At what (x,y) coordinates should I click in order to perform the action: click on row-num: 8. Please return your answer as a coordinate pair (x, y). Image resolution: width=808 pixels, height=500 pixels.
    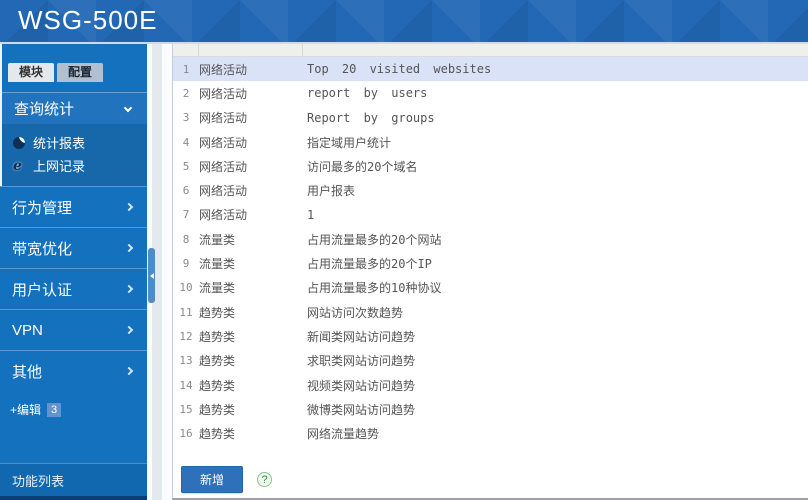
    Looking at the image, I should click on (186, 239).